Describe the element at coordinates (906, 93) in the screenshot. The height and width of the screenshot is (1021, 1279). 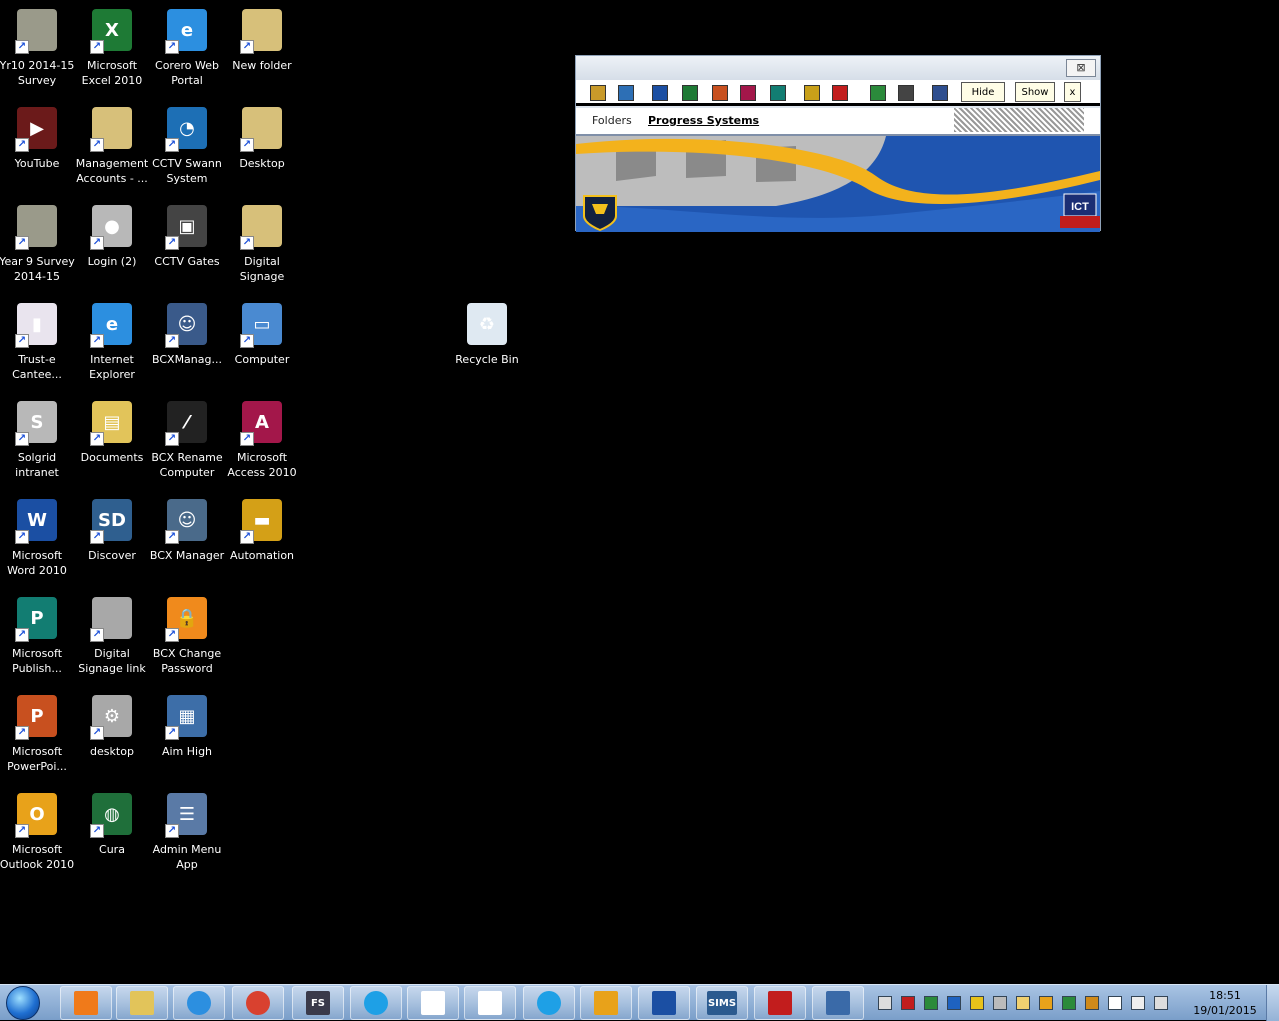
I see `traffic-light-icon` at that location.